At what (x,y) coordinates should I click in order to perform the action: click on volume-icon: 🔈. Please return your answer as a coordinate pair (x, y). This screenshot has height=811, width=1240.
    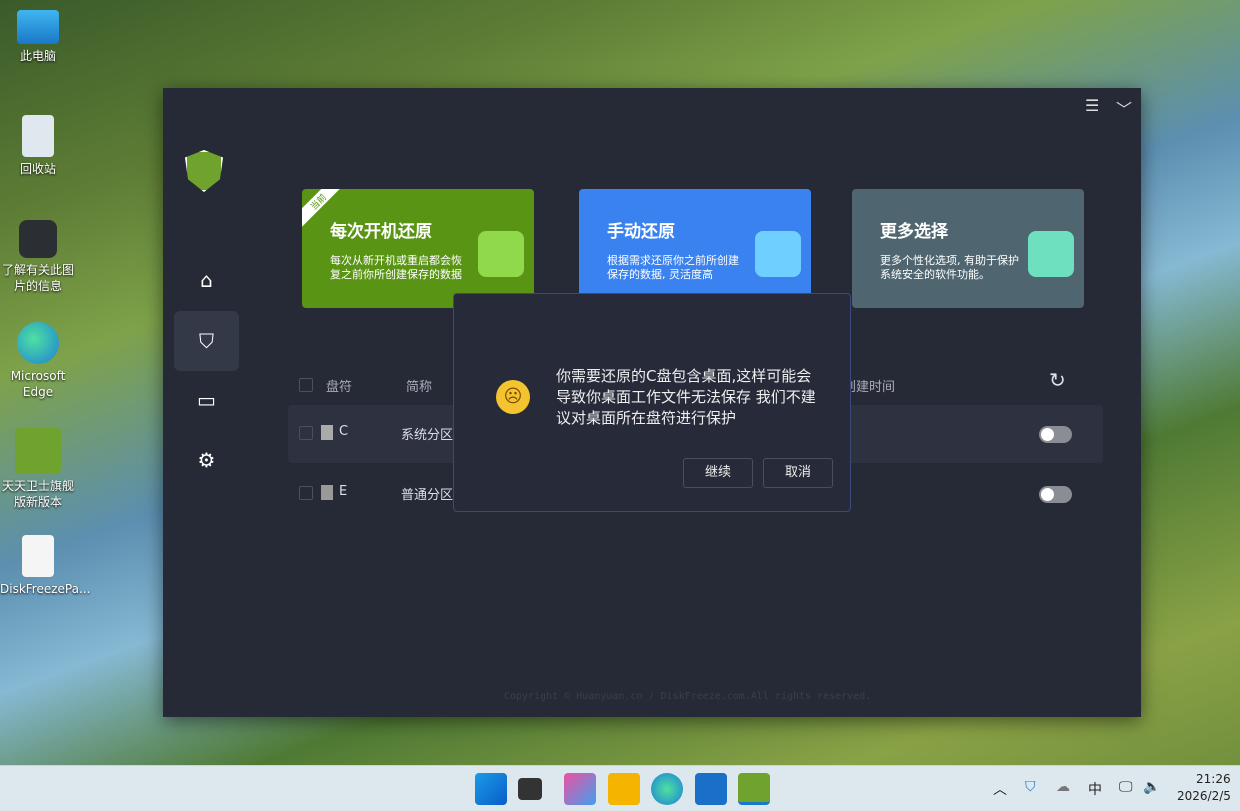
    Looking at the image, I should click on (1151, 787).